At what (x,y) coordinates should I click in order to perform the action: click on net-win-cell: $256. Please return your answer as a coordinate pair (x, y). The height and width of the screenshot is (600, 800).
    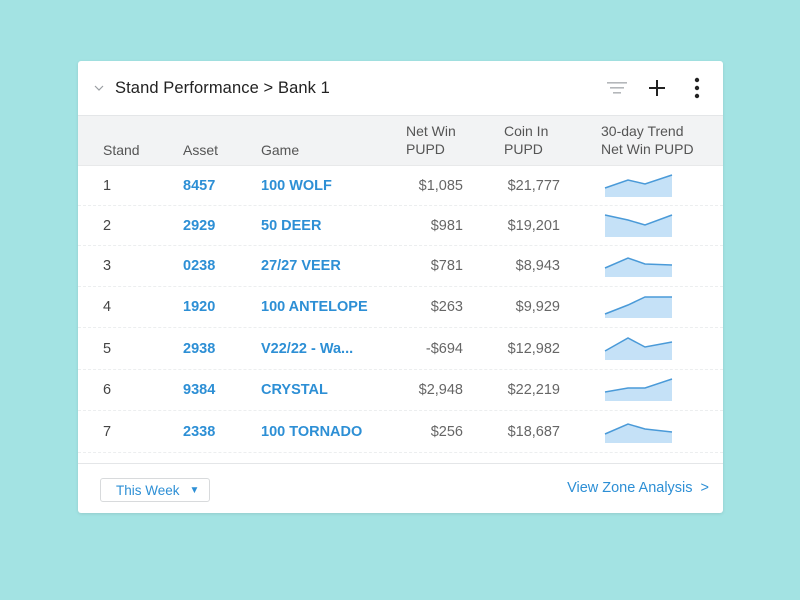
    Looking at the image, I should click on (446, 431).